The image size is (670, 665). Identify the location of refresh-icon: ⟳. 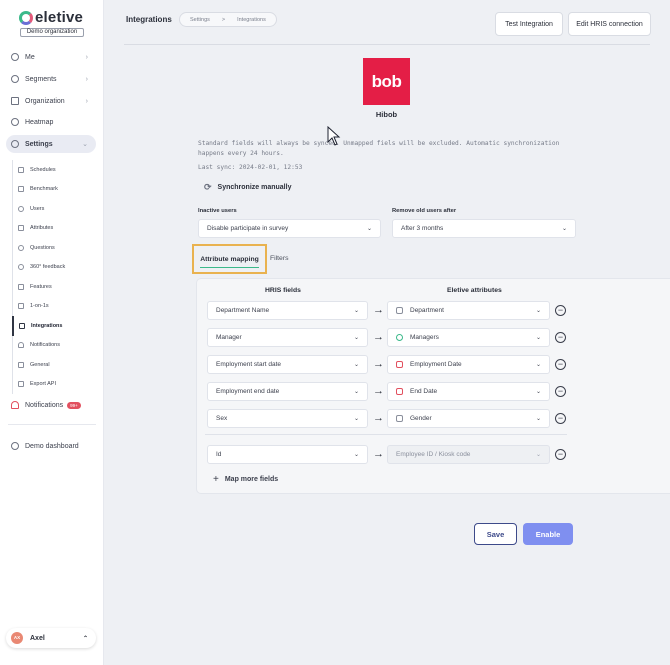
(208, 186).